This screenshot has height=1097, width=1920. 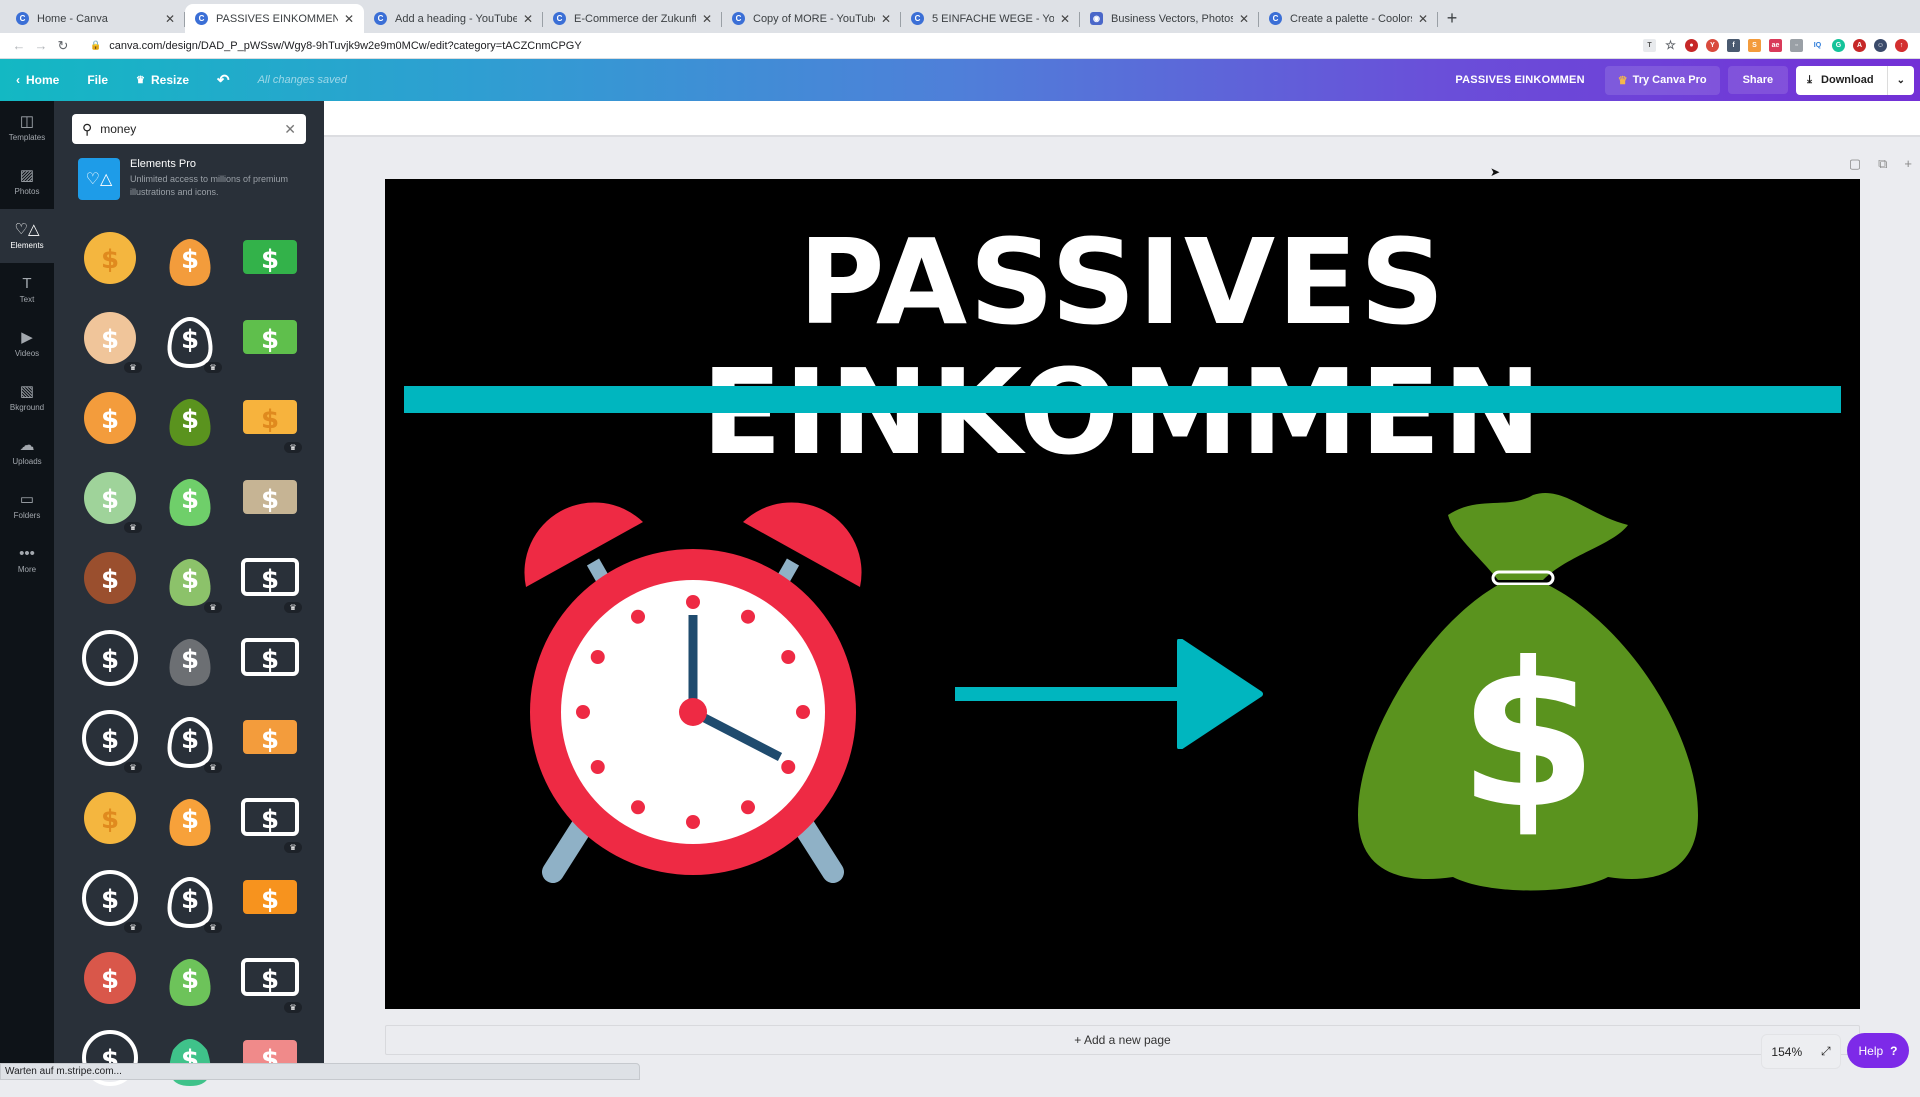 What do you see at coordinates (190, 977) in the screenshot?
I see `element-thumbnail-cash-with-coin: $` at bounding box center [190, 977].